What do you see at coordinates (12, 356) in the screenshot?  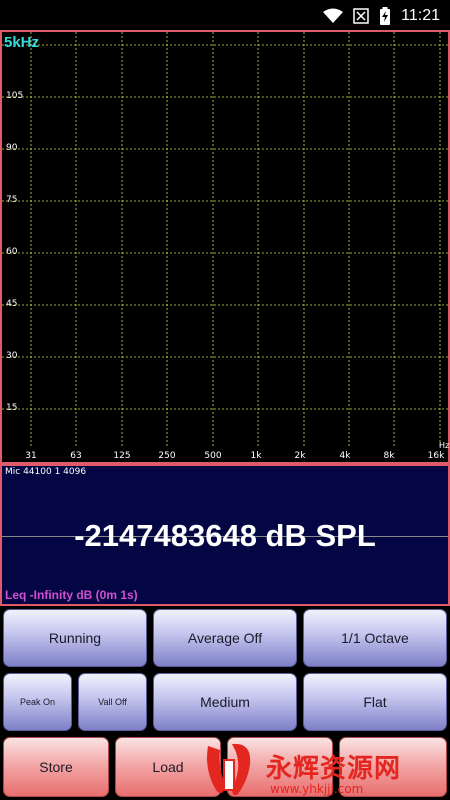 I see `y-tick-label: 30` at bounding box center [12, 356].